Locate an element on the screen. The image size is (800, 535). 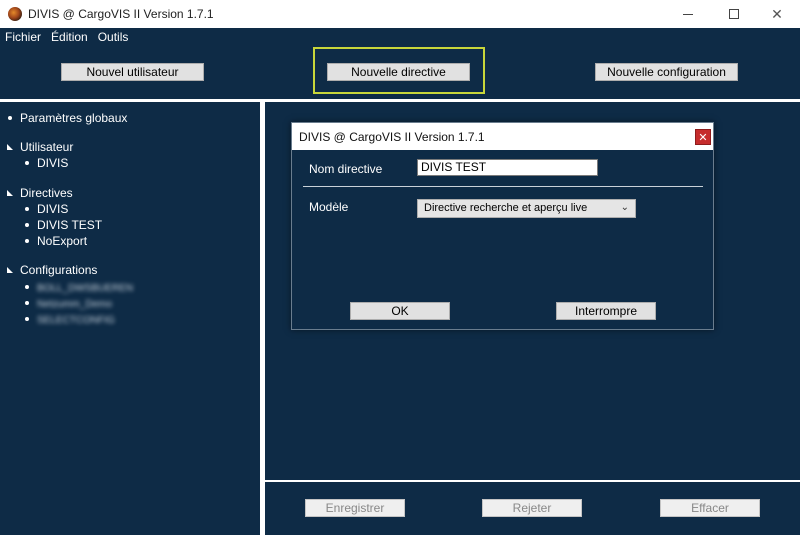
tree-item-label: Paramètres globaux is located at coordinates (74, 118).